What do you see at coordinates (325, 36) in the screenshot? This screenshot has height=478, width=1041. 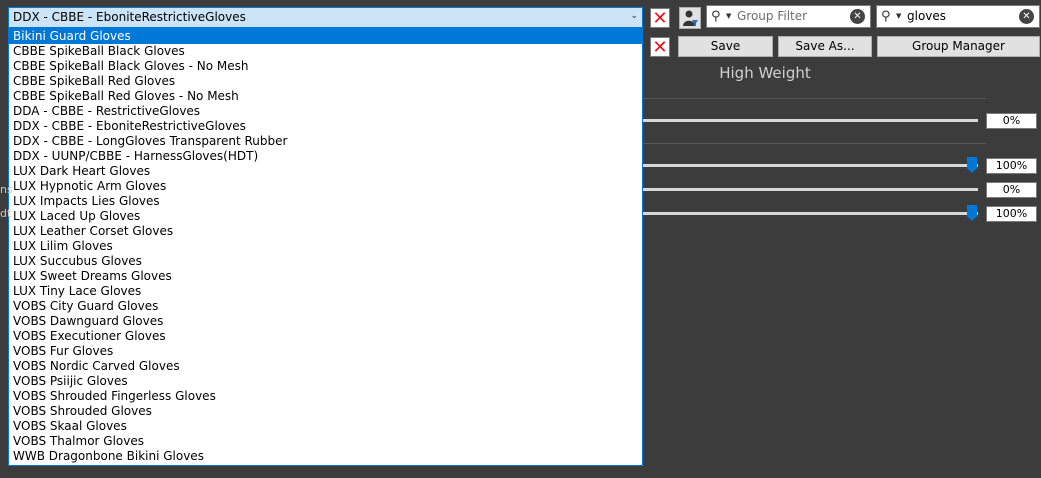 I see `list-item: Bikini Guard Gloves` at bounding box center [325, 36].